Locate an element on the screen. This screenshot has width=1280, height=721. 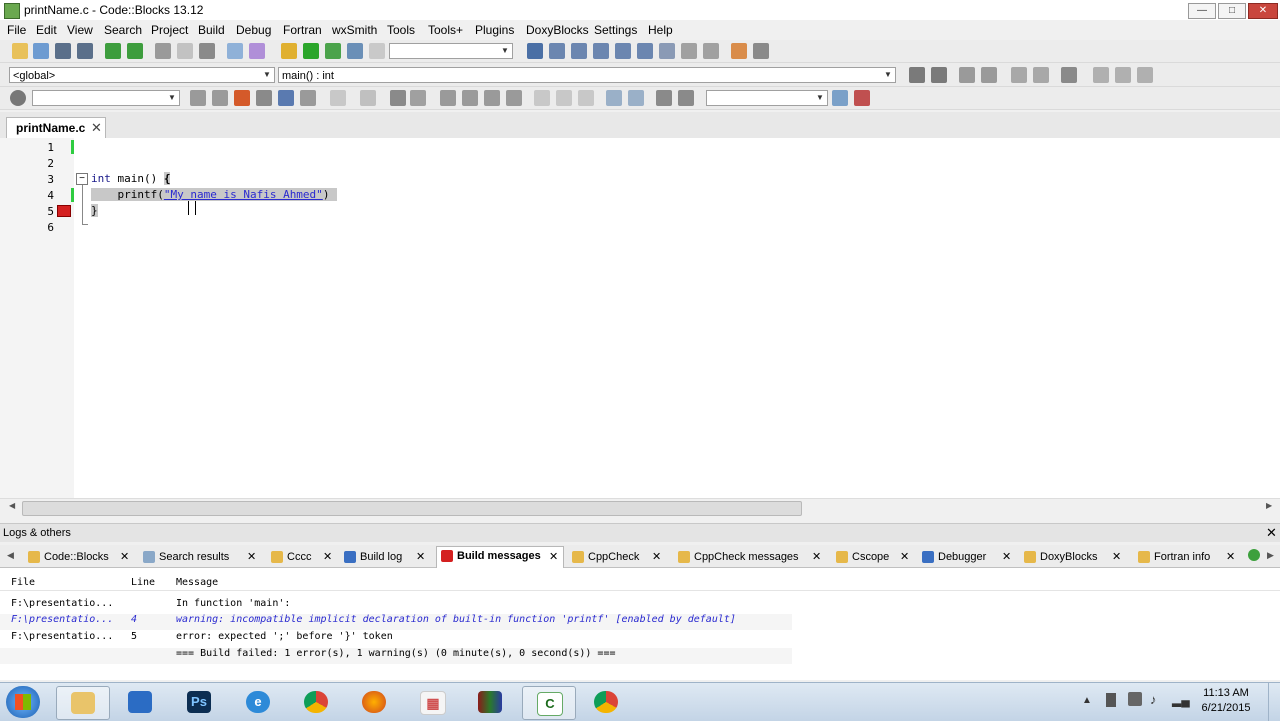
paste-icon is located at coordinates (207, 51).